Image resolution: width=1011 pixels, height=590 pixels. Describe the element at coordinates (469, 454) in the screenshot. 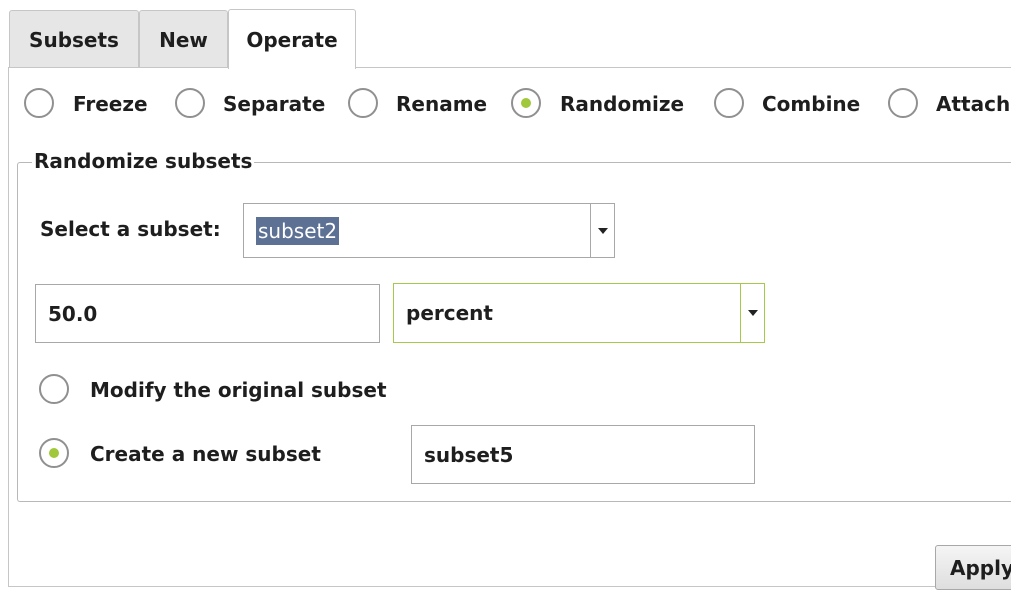

I see `new-subset-name-value: subset5` at that location.